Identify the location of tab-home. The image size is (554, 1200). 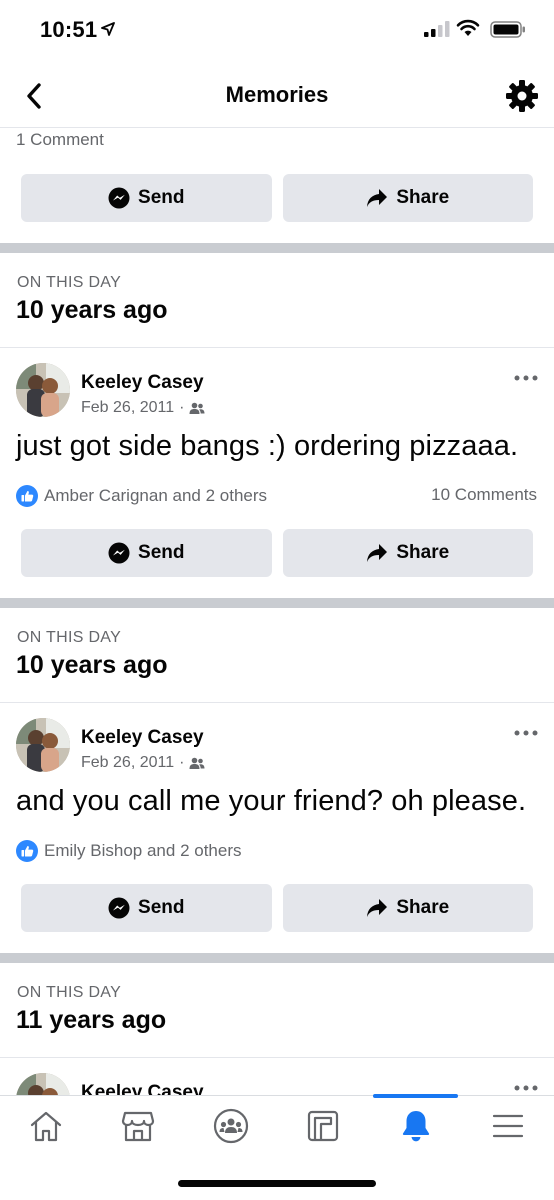
(46, 1126).